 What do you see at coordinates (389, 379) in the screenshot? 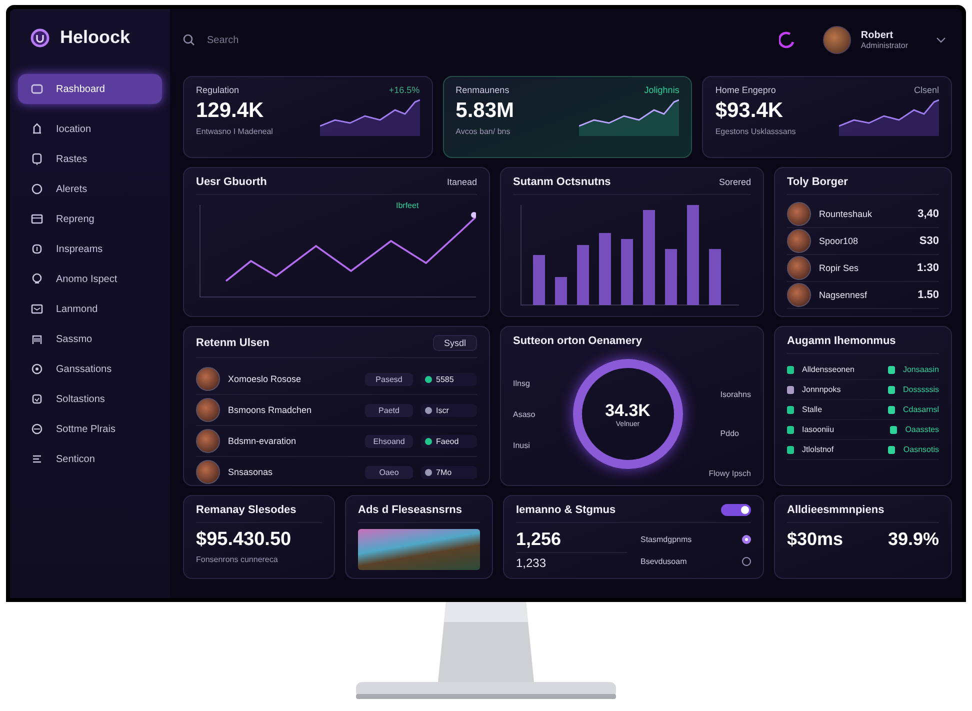
I see `status-tag: Pasesd` at bounding box center [389, 379].